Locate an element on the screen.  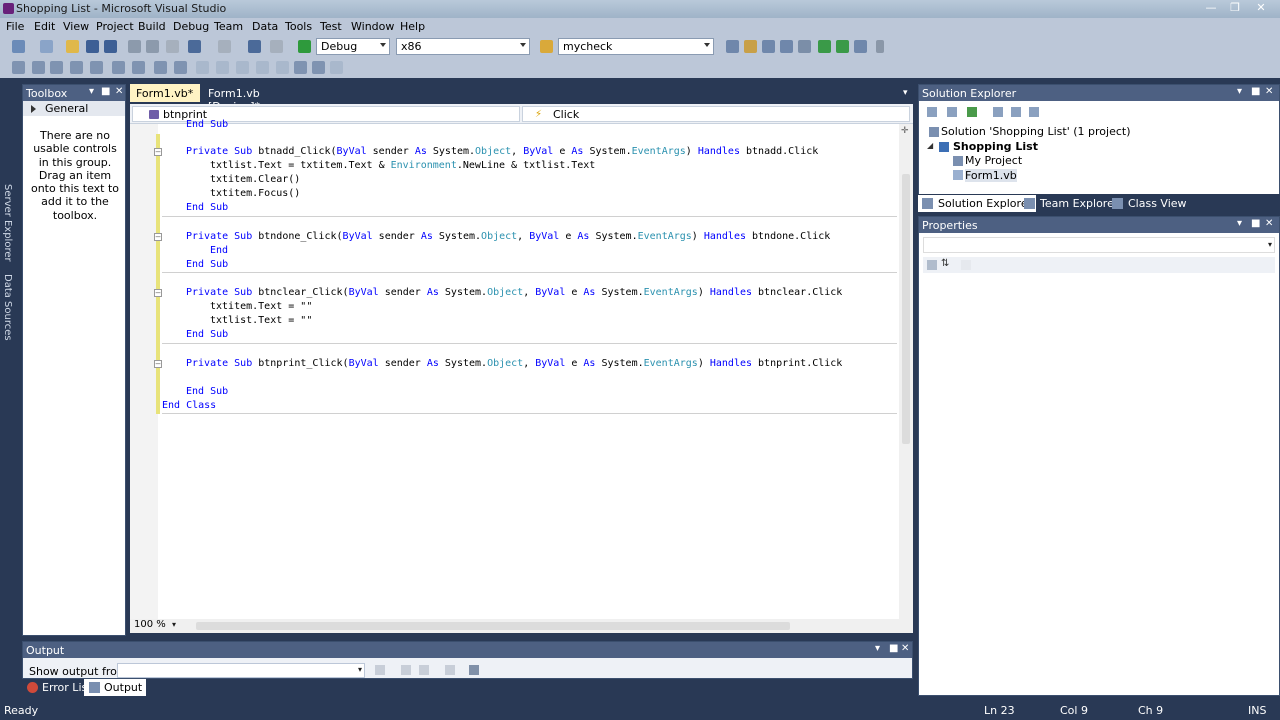
next-bookmark-icon is located at coordinates (242, 67).